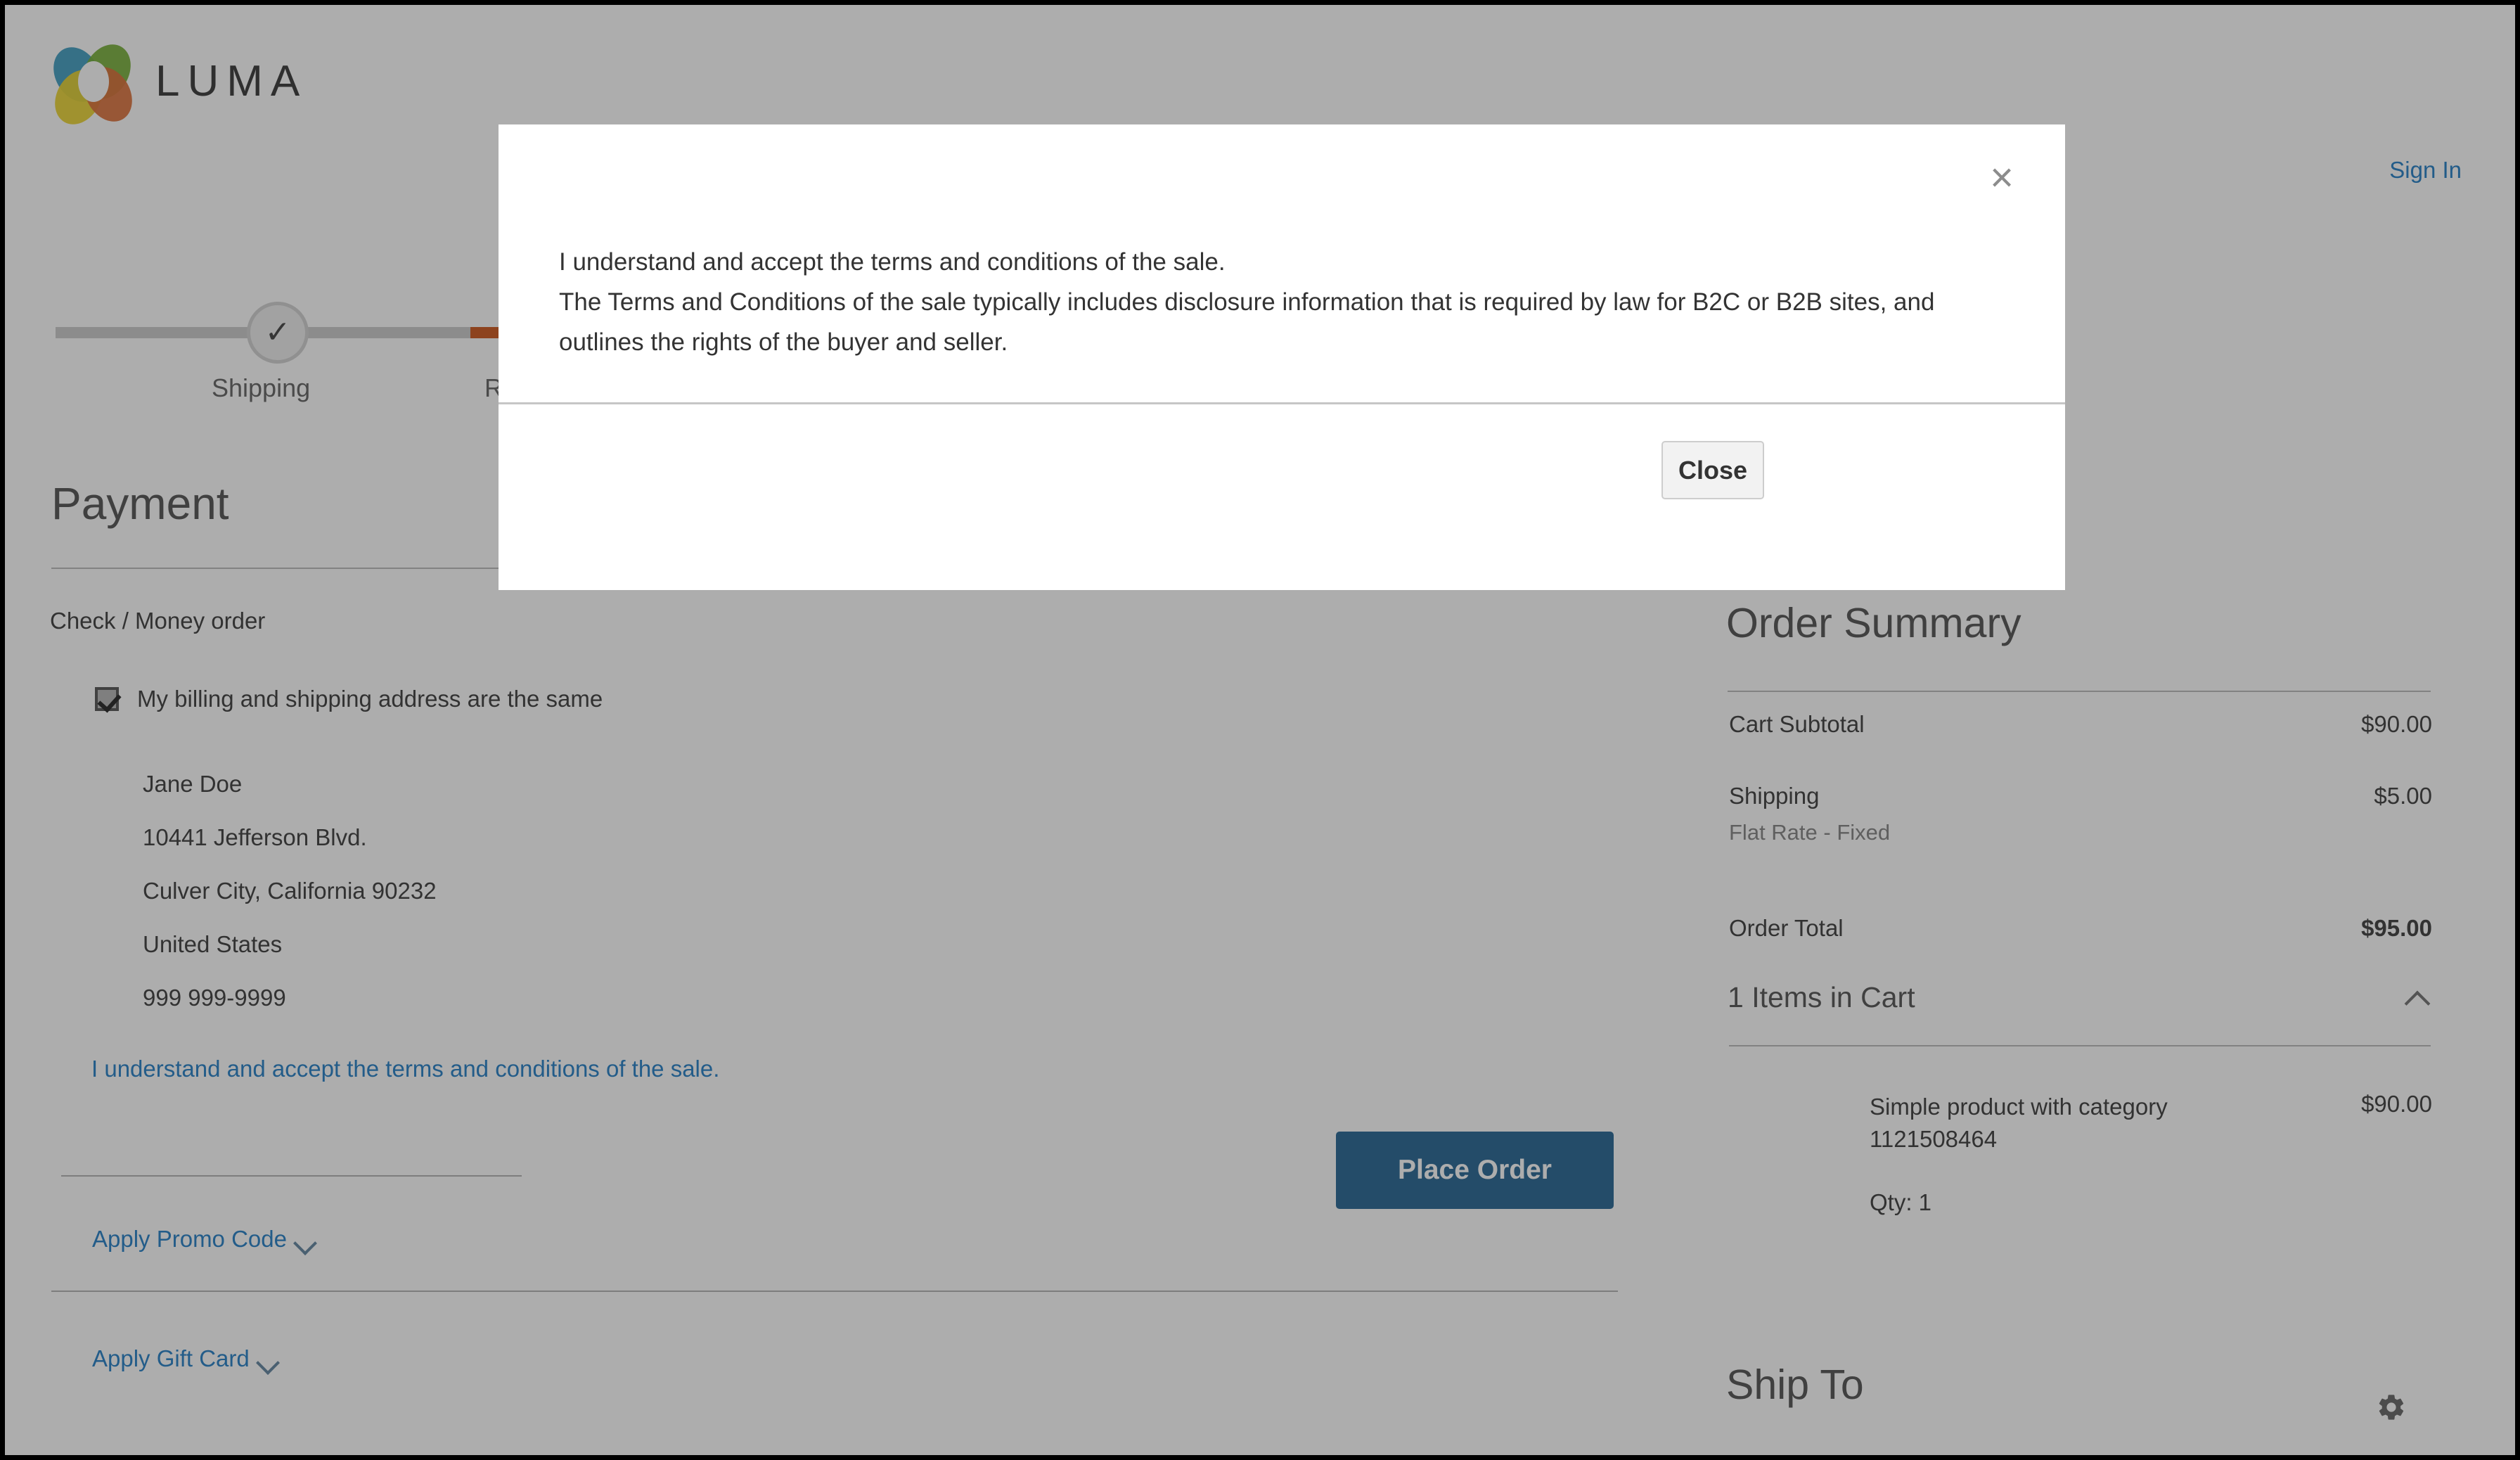  What do you see at coordinates (1712, 470) in the screenshot?
I see `close-button: Close` at bounding box center [1712, 470].